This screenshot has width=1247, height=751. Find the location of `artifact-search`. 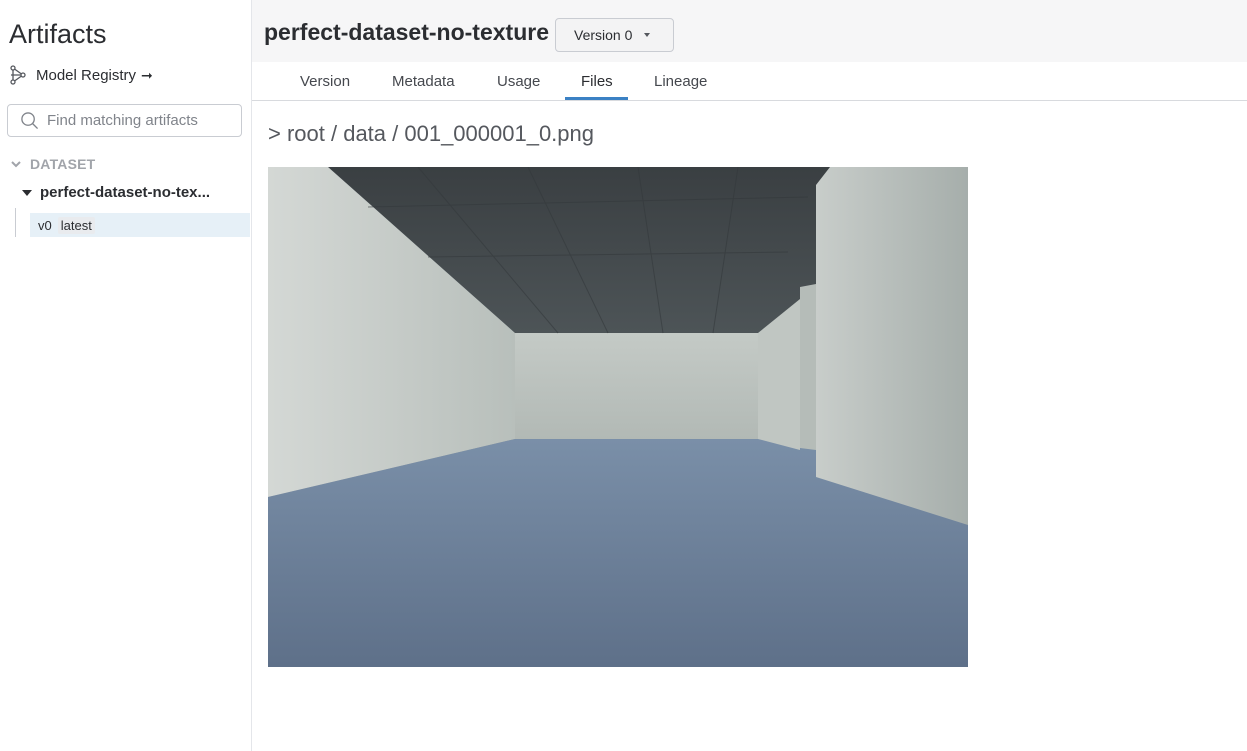

artifact-search is located at coordinates (124, 120).